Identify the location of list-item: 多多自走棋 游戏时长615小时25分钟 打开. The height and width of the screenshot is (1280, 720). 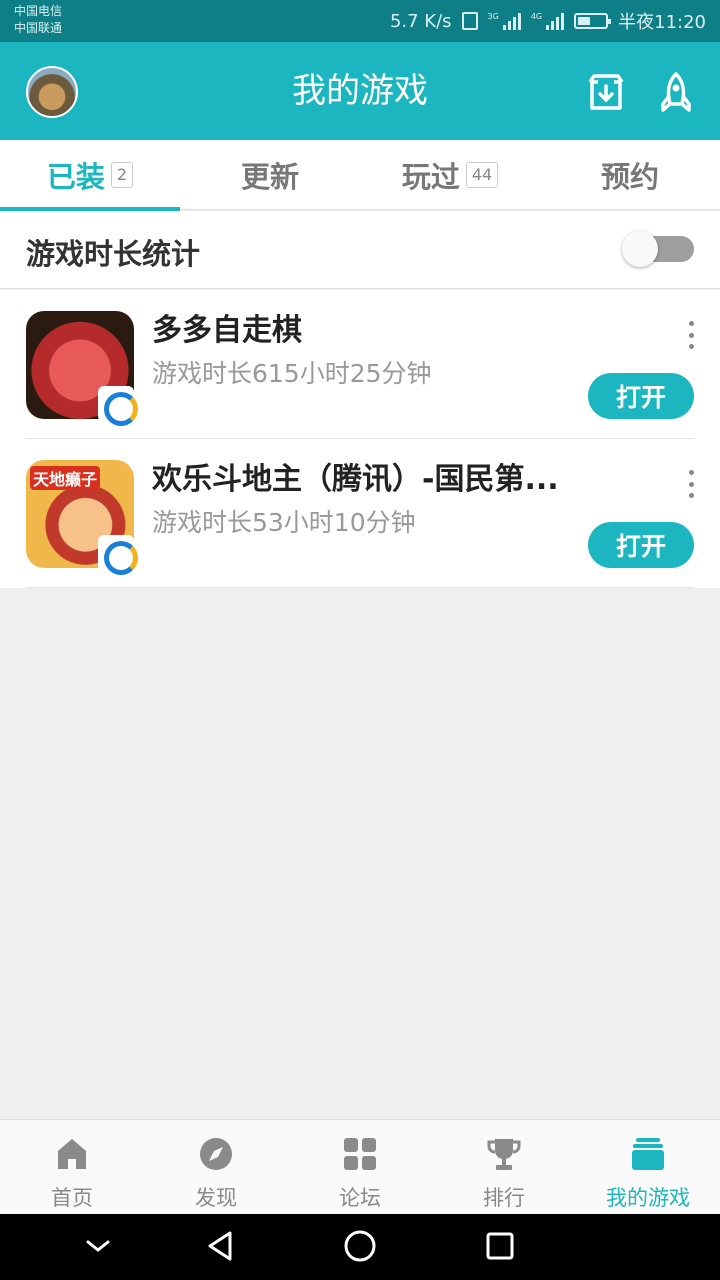
(360, 364).